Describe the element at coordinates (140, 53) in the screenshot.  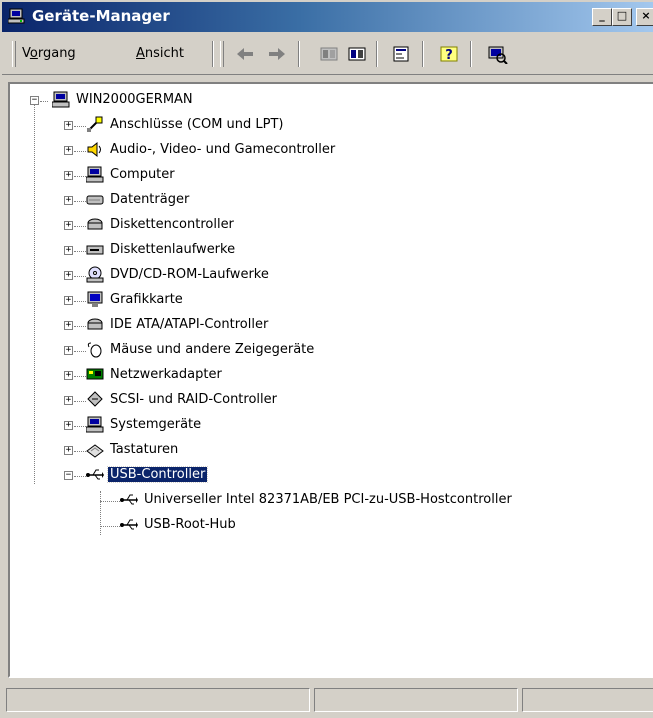
I see `menu-ansicht-accel: A` at that location.